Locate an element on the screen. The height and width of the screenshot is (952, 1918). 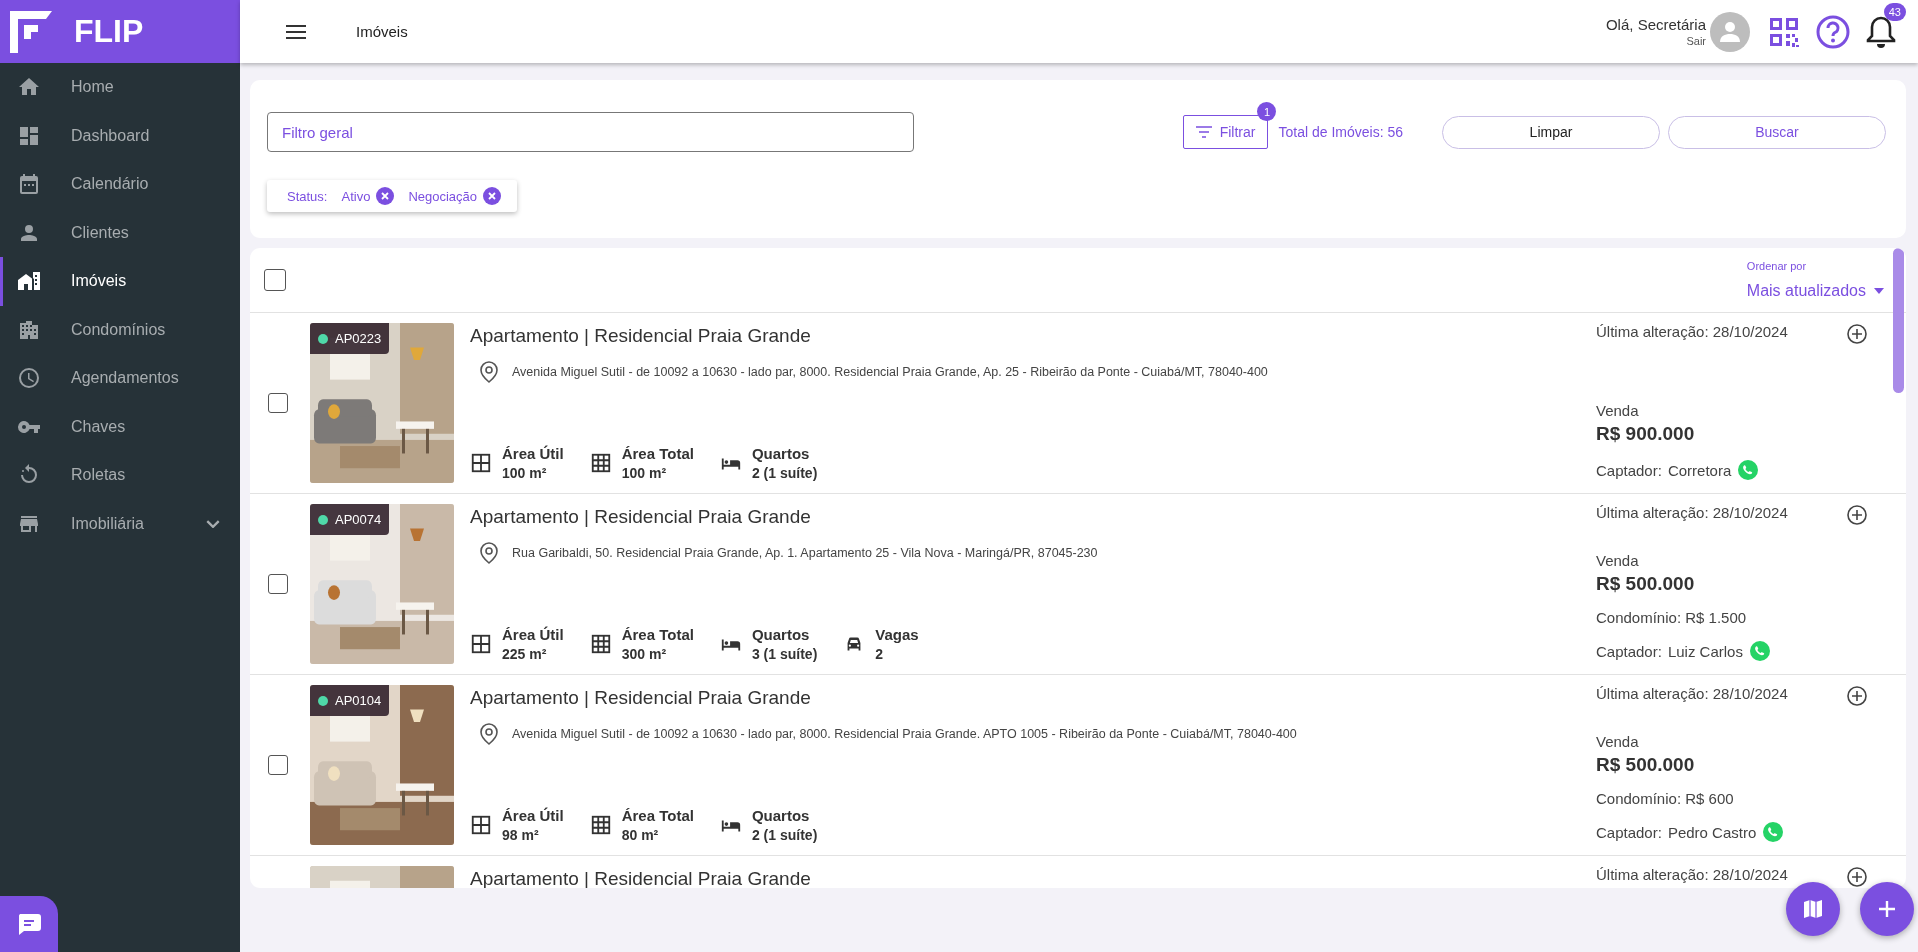
qr-code-button is located at coordinates (1784, 31).